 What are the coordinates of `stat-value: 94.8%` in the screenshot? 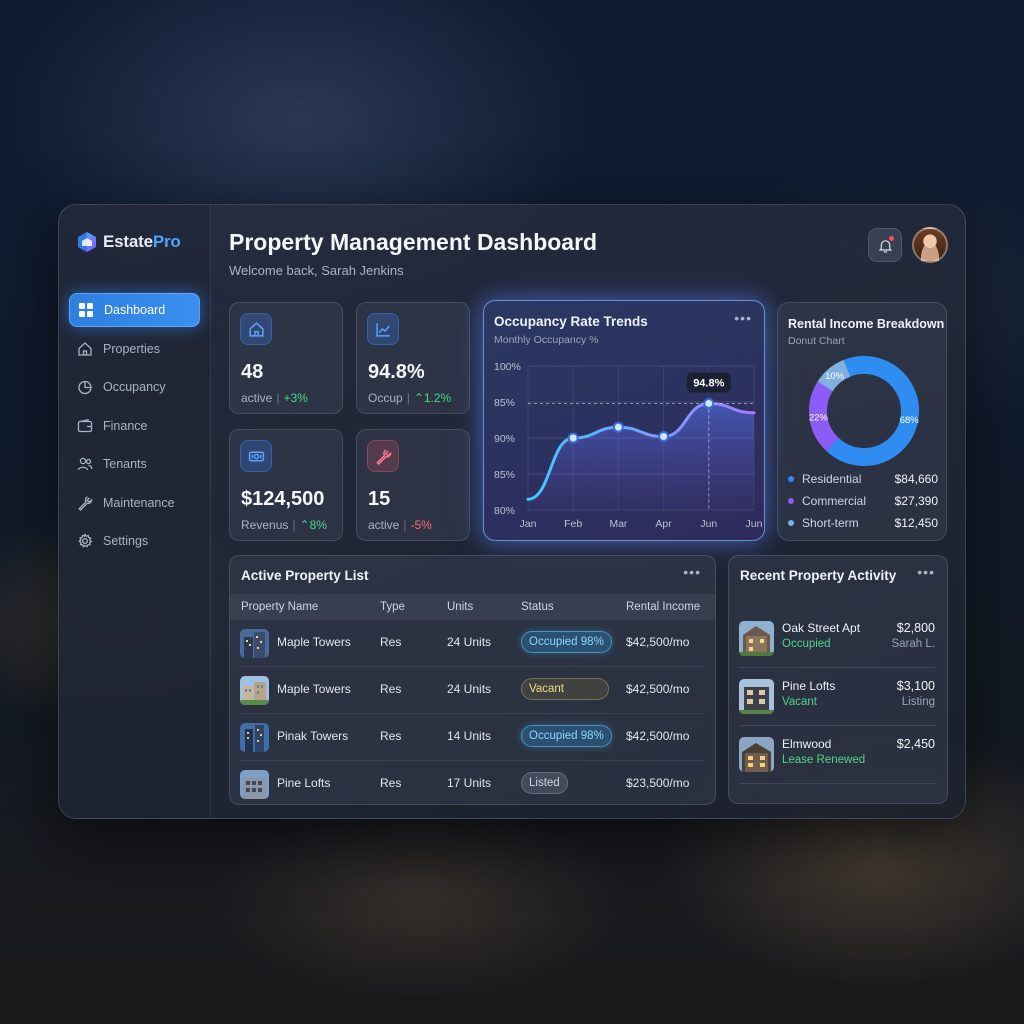 It's located at (396, 372).